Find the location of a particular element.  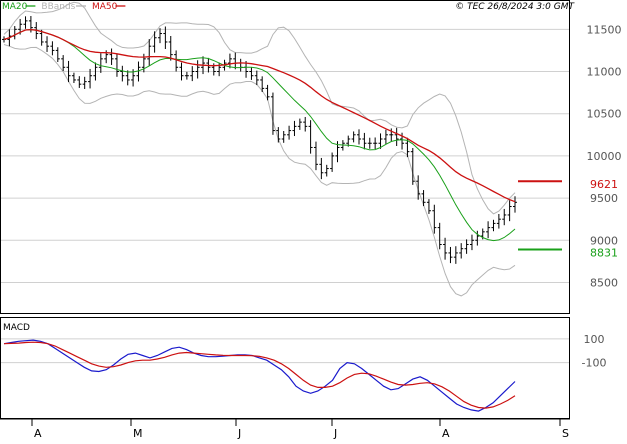

legend: MA20 BBands MA50 is located at coordinates (64, 7).